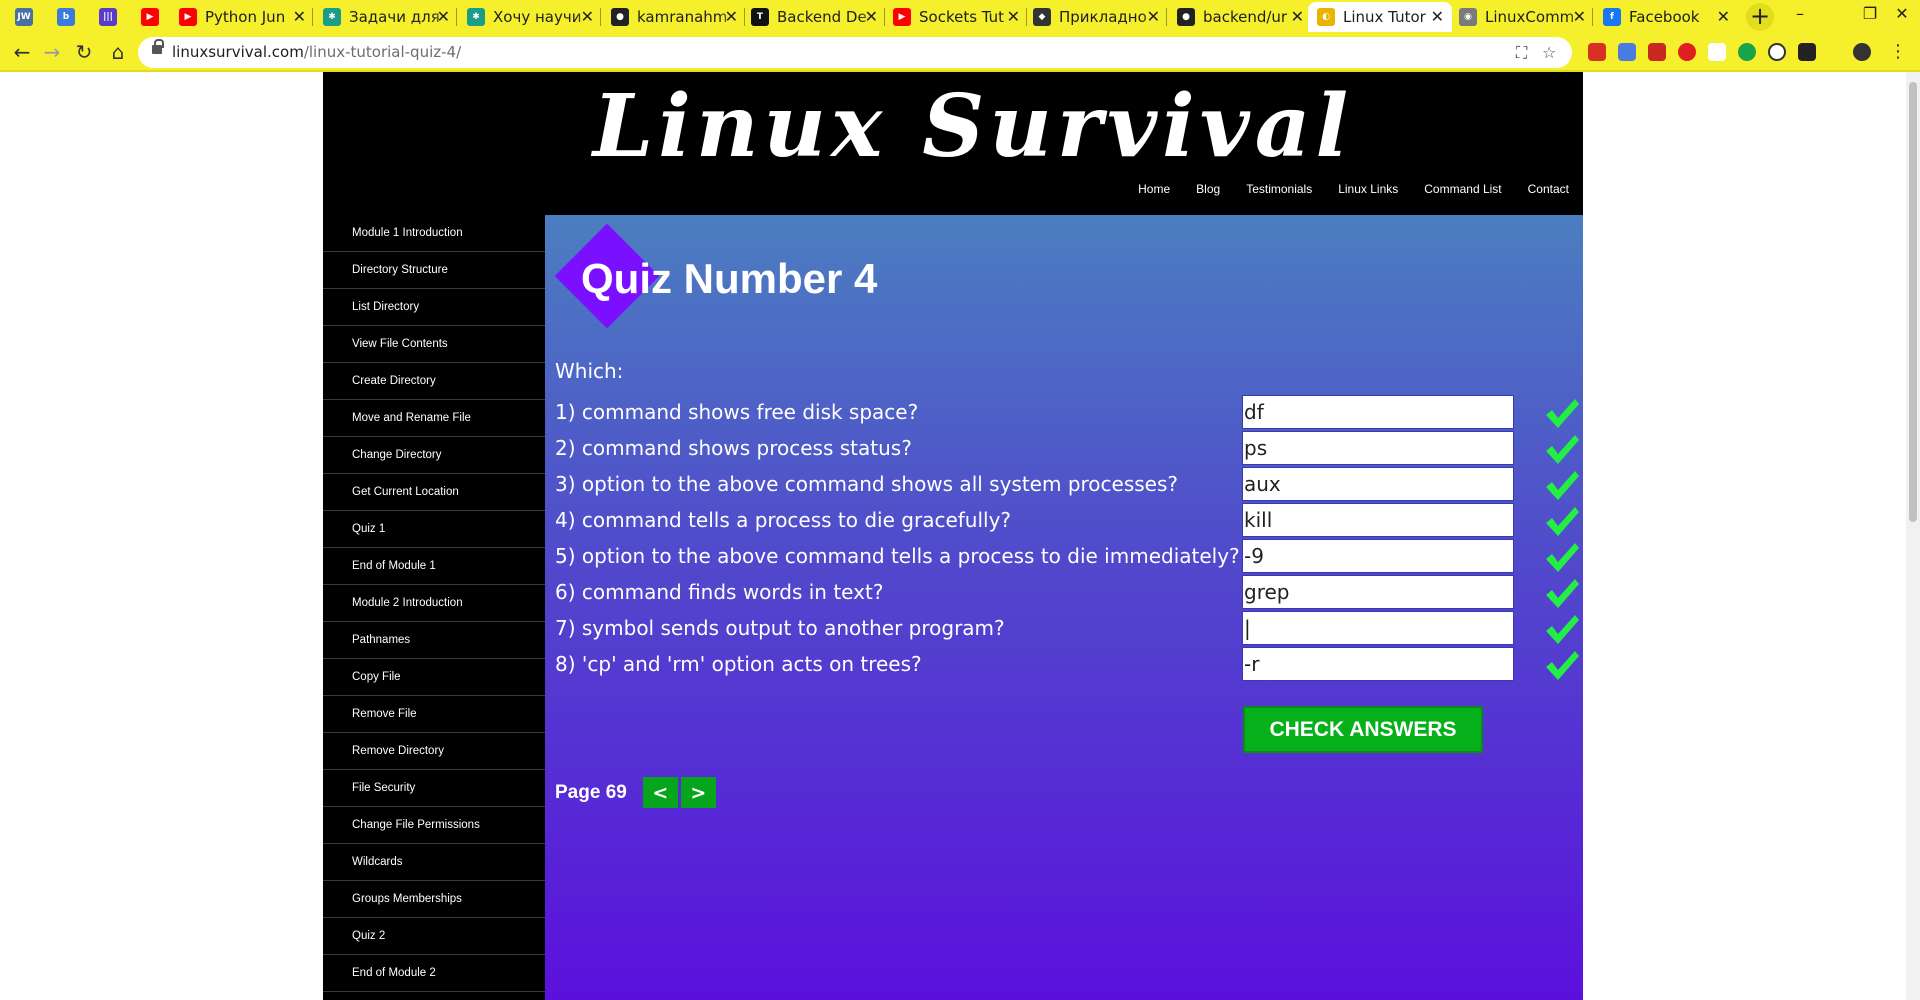 The height and width of the screenshot is (1000, 1920). Describe the element at coordinates (1562, 485) in the screenshot. I see `correct-check-icon` at that location.